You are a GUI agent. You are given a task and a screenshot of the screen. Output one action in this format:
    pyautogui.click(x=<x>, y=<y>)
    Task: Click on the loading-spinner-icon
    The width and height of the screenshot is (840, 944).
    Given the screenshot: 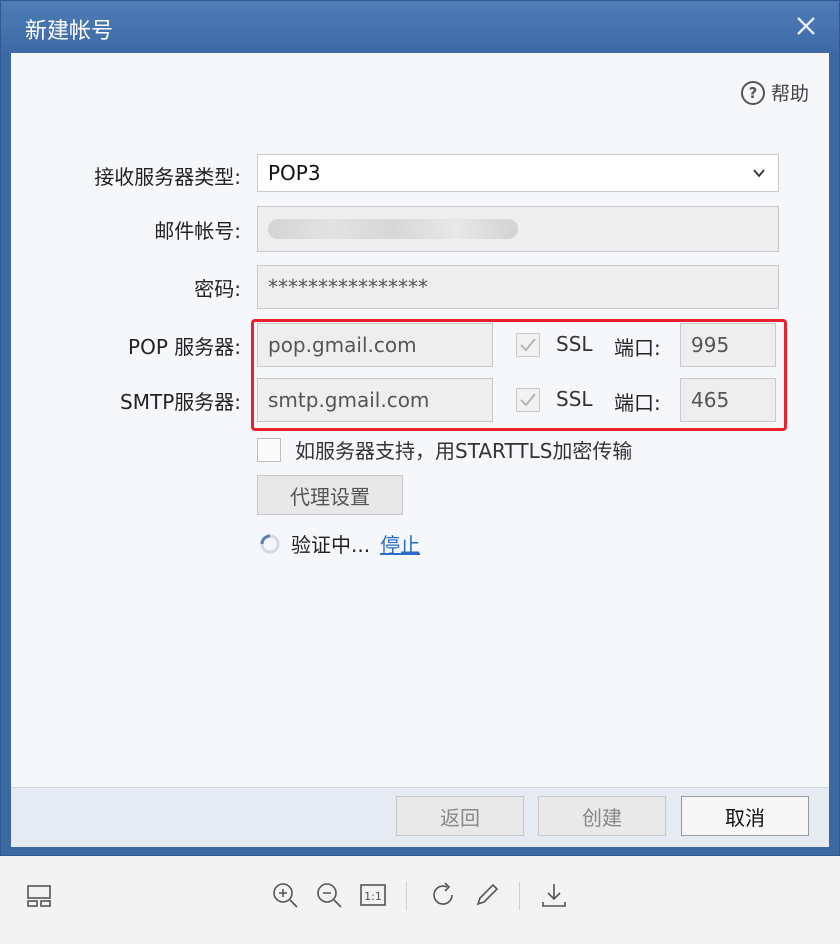 What is the action you would take?
    pyautogui.click(x=270, y=543)
    